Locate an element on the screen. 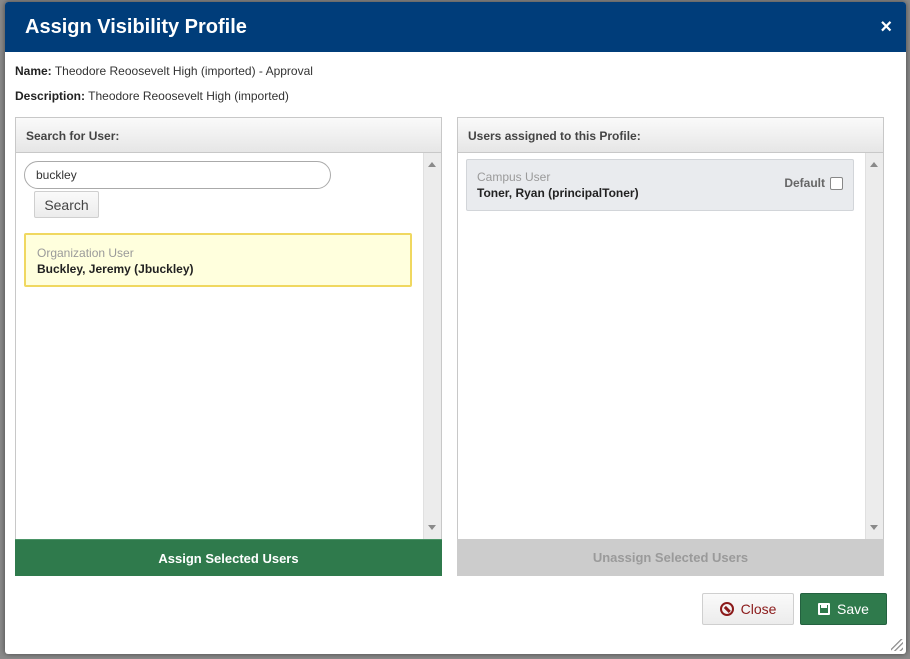 The height and width of the screenshot is (659, 910). search-panel-heading: Search for User: is located at coordinates (228, 135).